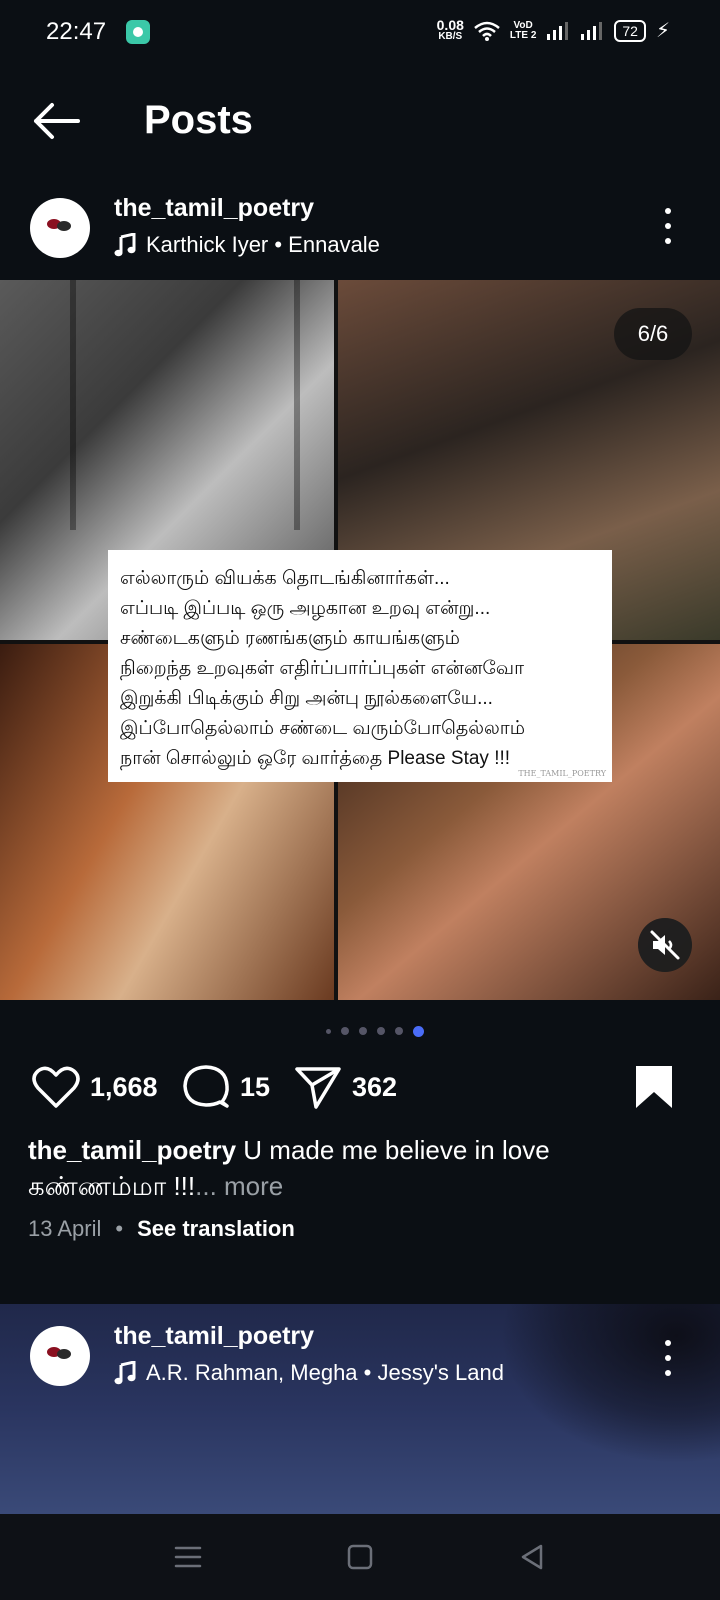  I want to click on heart-icon, so click(56, 1087).